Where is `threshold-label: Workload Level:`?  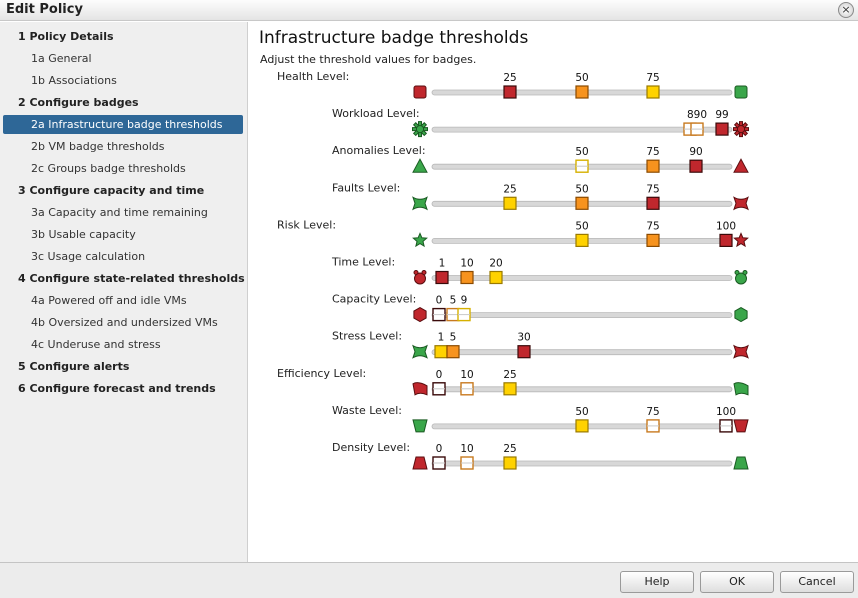
threshold-label: Workload Level: is located at coordinates (376, 113).